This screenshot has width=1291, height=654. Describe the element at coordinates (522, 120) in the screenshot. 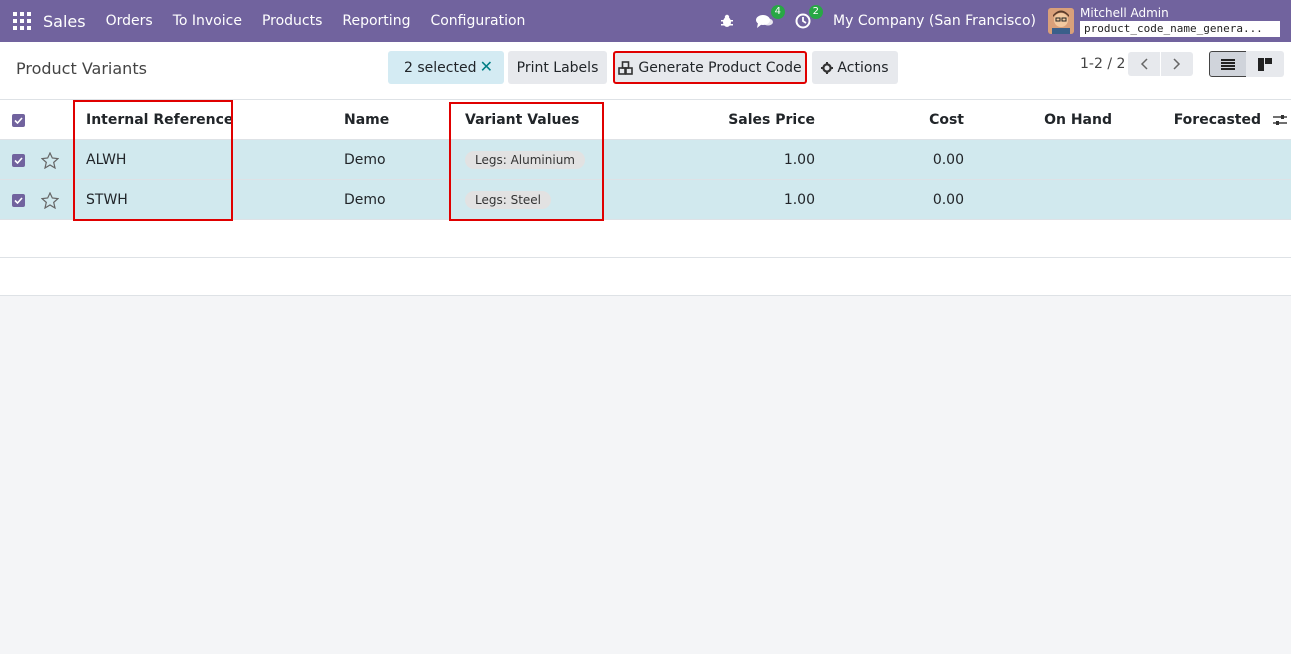

I see `column-header-variant-values: Variant Values` at that location.